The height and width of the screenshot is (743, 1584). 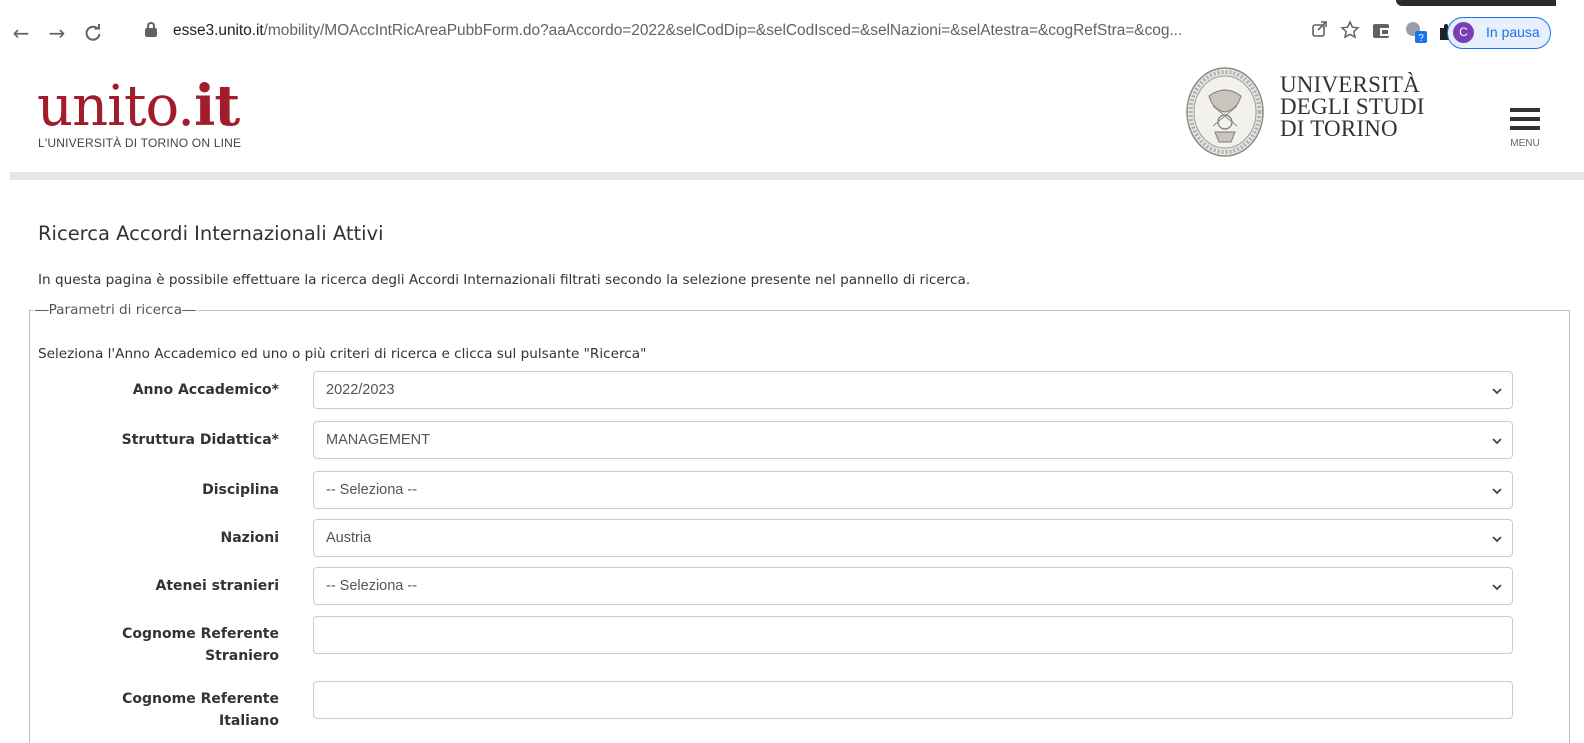 What do you see at coordinates (792, 4) in the screenshot?
I see `tab-strip` at bounding box center [792, 4].